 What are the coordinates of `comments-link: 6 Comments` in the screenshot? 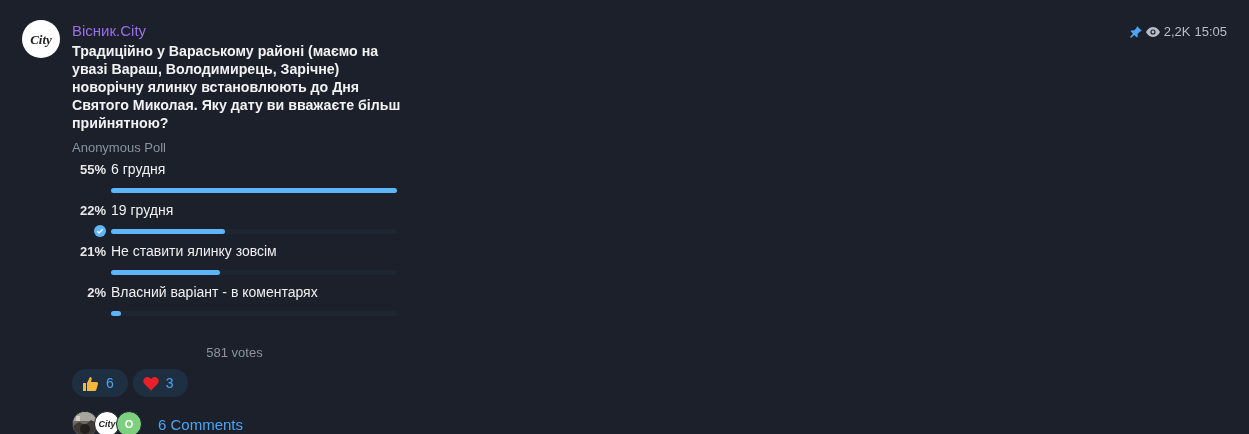 It's located at (201, 424).